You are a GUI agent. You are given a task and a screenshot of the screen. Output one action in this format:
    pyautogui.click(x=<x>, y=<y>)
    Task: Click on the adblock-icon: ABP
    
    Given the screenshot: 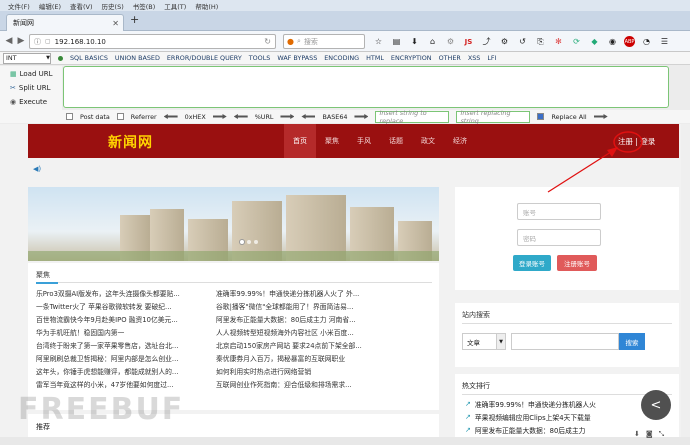 What is the action you would take?
    pyautogui.click(x=629, y=41)
    